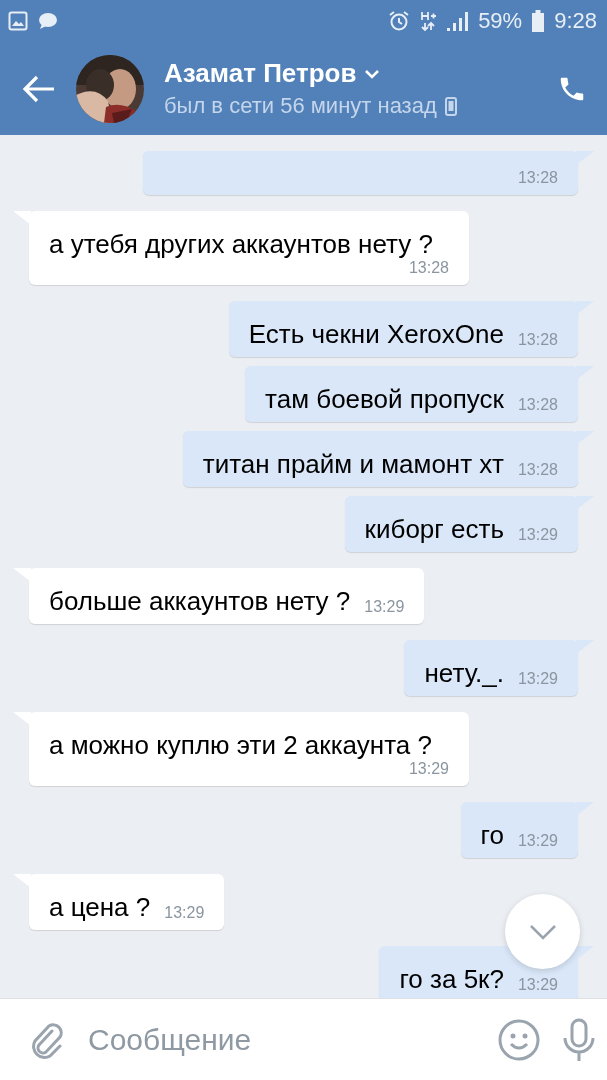  What do you see at coordinates (538, 21) in the screenshot?
I see `battery-icon` at bounding box center [538, 21].